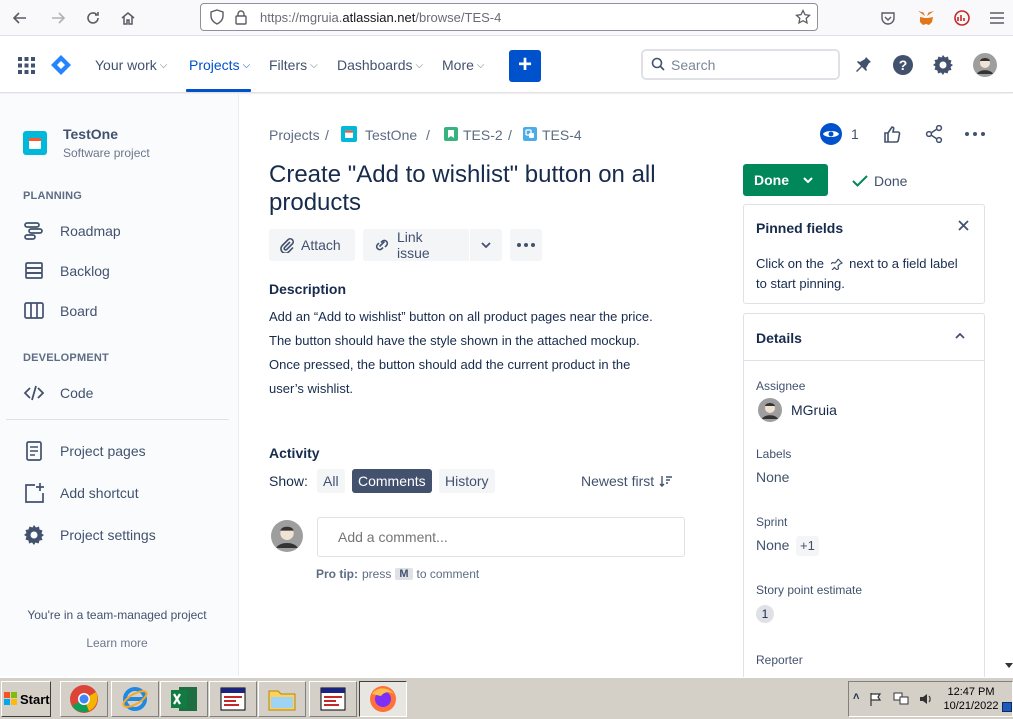 This screenshot has width=1013, height=719. Describe the element at coordinates (971, 706) in the screenshot. I see `clock-date: 10/21/2022` at that location.